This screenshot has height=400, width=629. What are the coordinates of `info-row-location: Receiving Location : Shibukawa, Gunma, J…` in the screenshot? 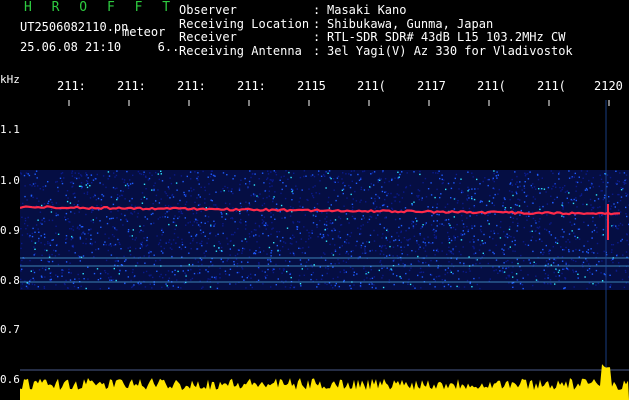 It's located at (376, 24).